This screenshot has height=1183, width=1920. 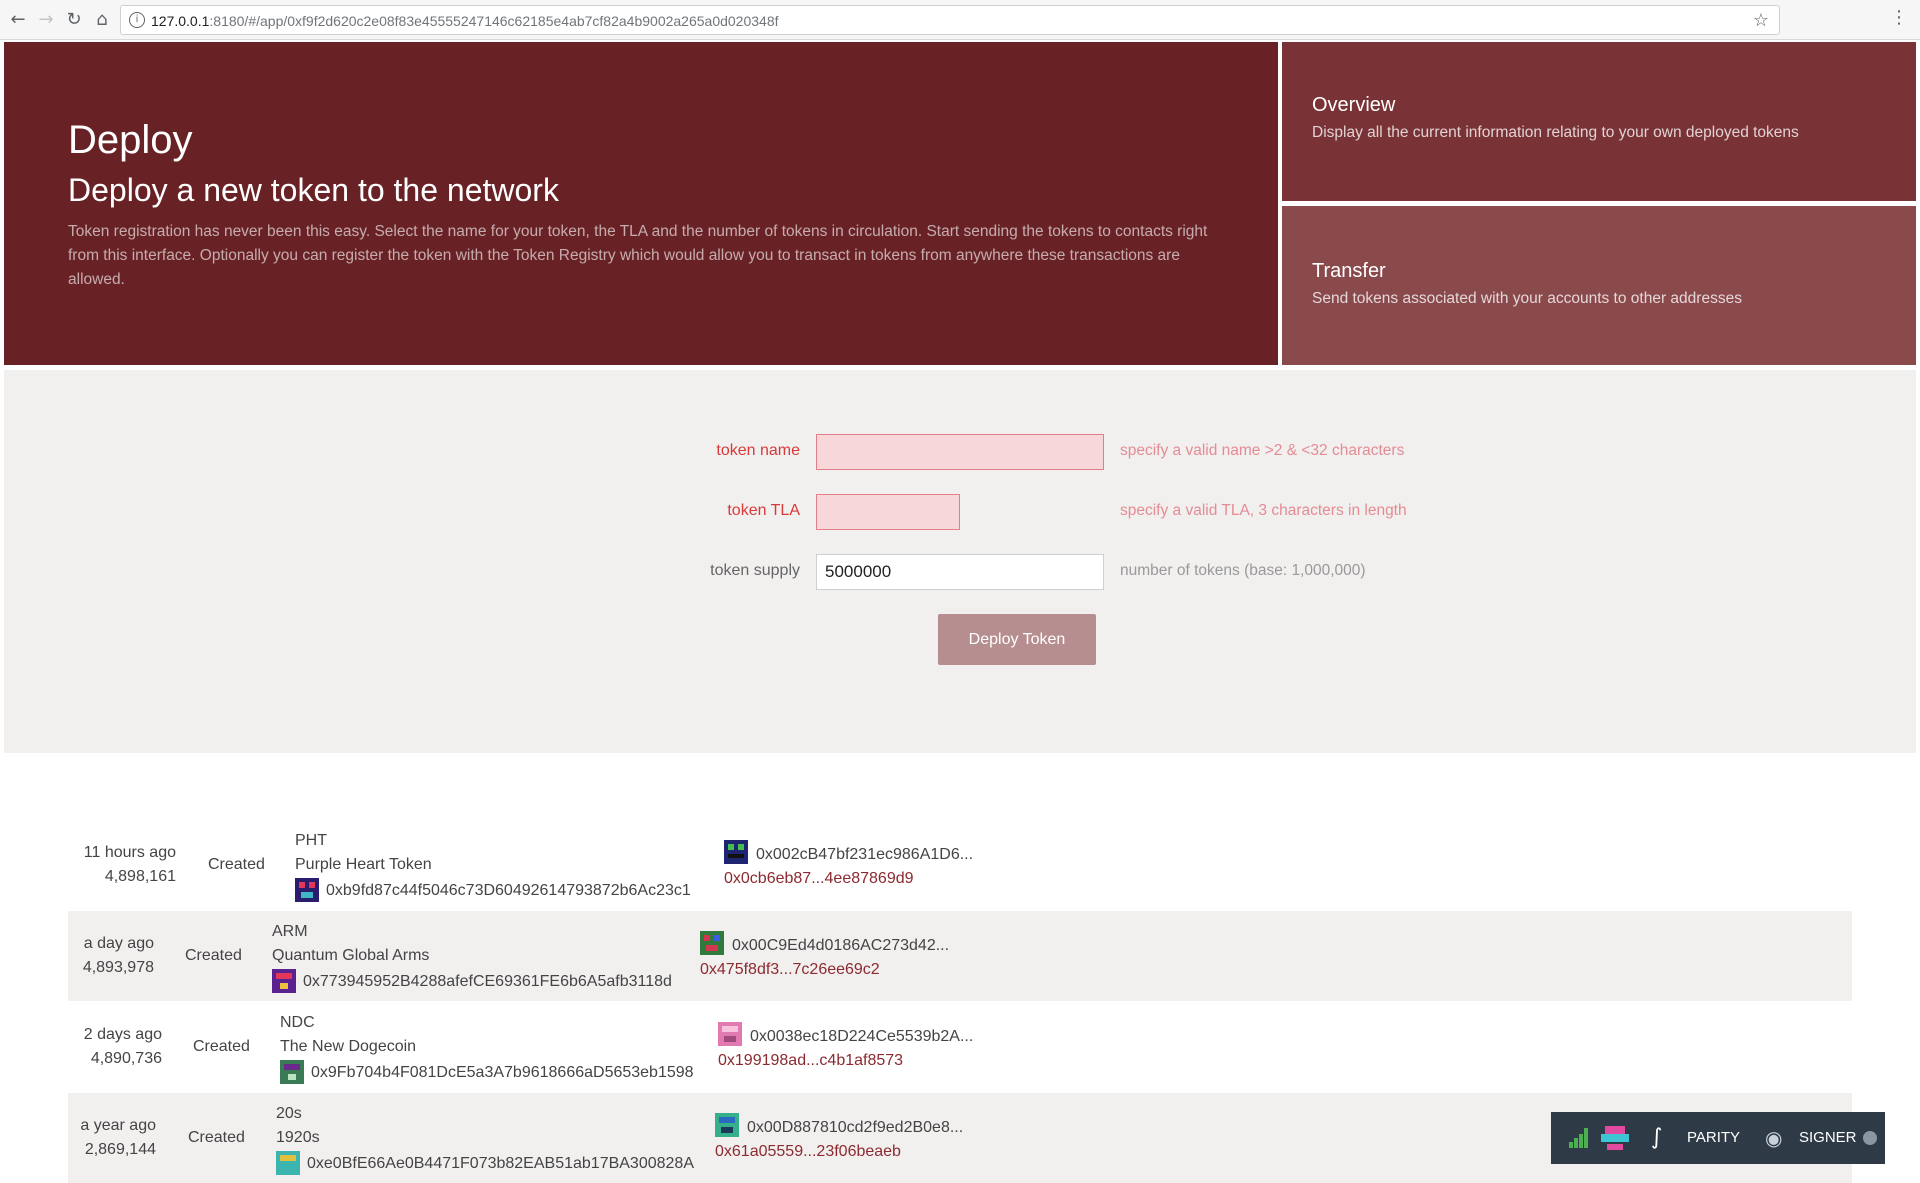 What do you see at coordinates (1243, 570) in the screenshot?
I see `token-supply-hint: number of tokens (base: 1,000,000)` at bounding box center [1243, 570].